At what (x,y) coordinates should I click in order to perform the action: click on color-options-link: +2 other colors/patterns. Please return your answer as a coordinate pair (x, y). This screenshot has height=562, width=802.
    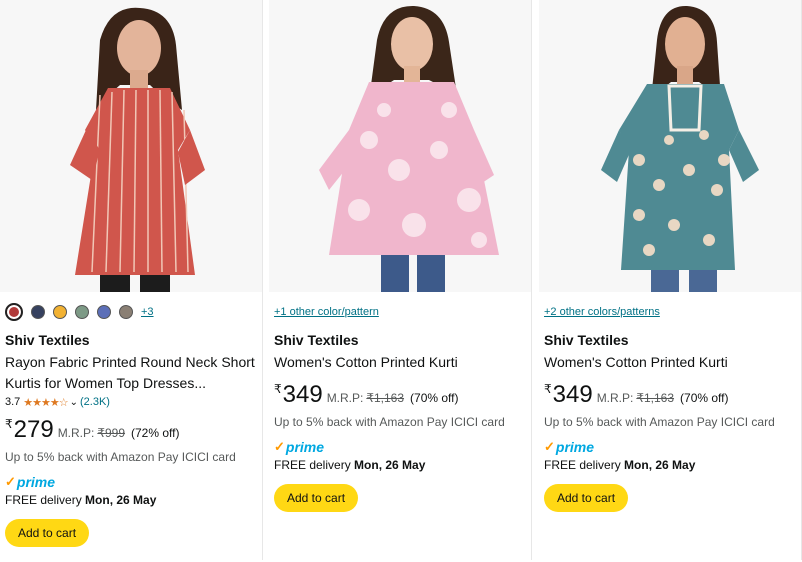
    Looking at the image, I should click on (670, 312).